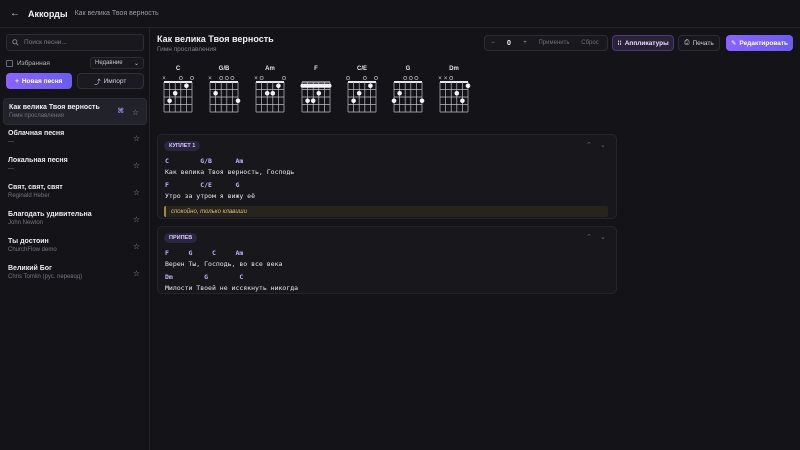  What do you see at coordinates (79, 42) in the screenshot?
I see `search-input` at bounding box center [79, 42].